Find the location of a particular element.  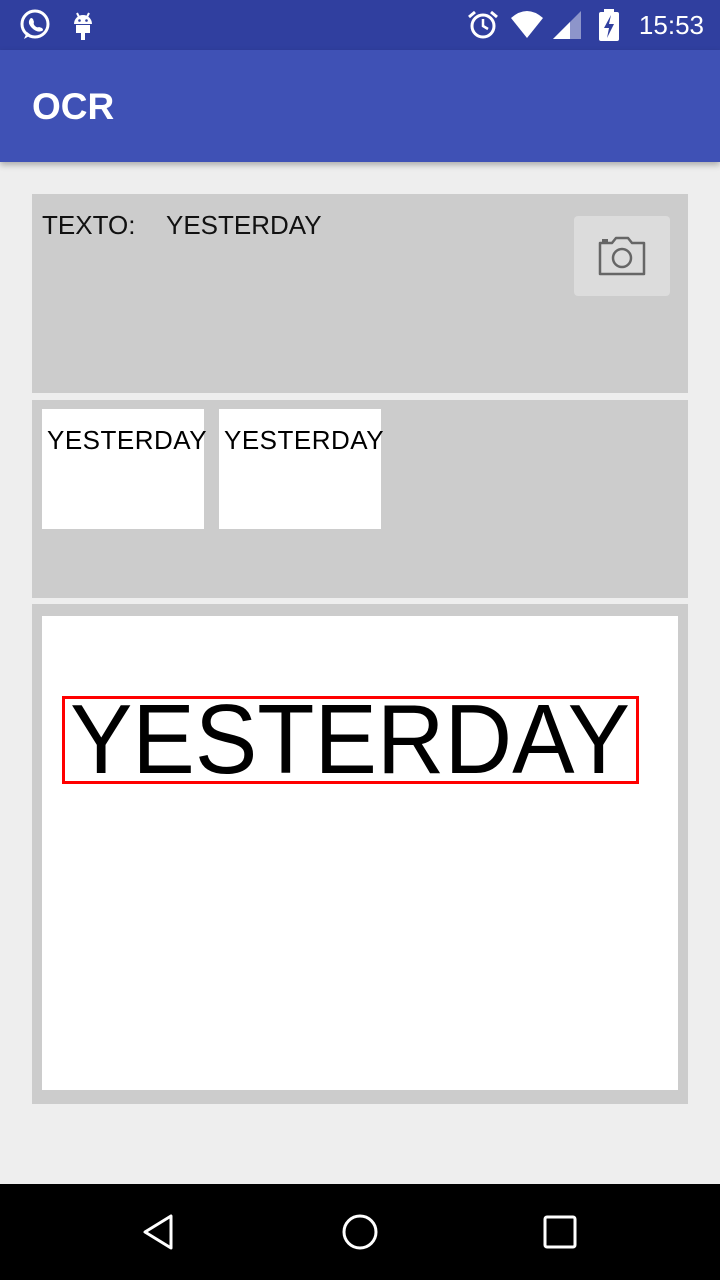

battery-charging-icon is located at coordinates (609, 25).